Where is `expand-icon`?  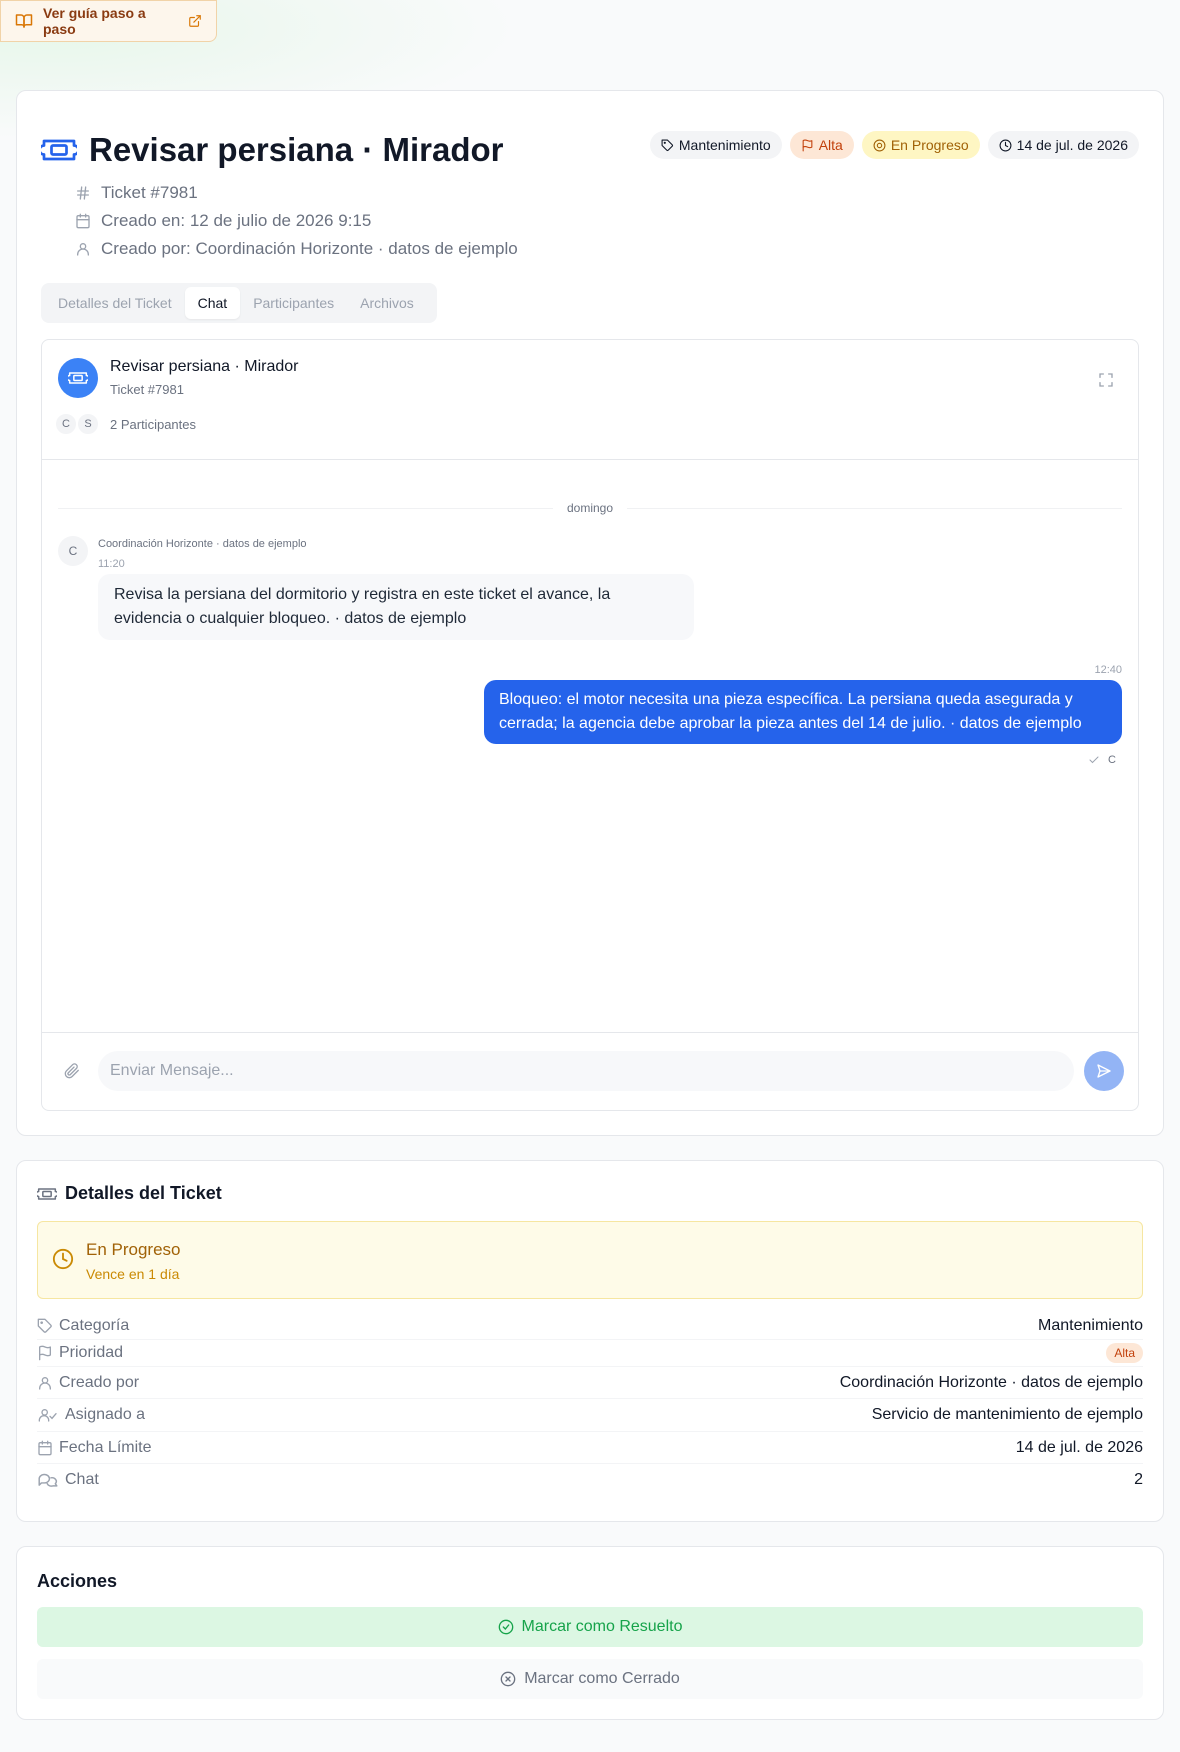 expand-icon is located at coordinates (1106, 382).